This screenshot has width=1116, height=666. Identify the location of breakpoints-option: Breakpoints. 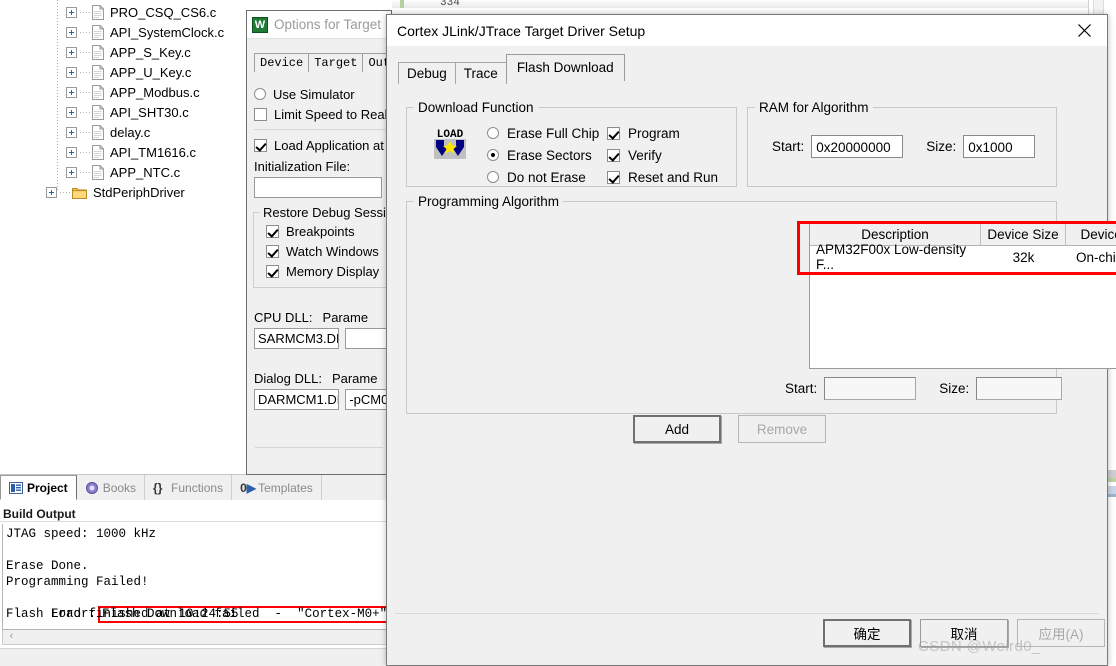
(328, 231).